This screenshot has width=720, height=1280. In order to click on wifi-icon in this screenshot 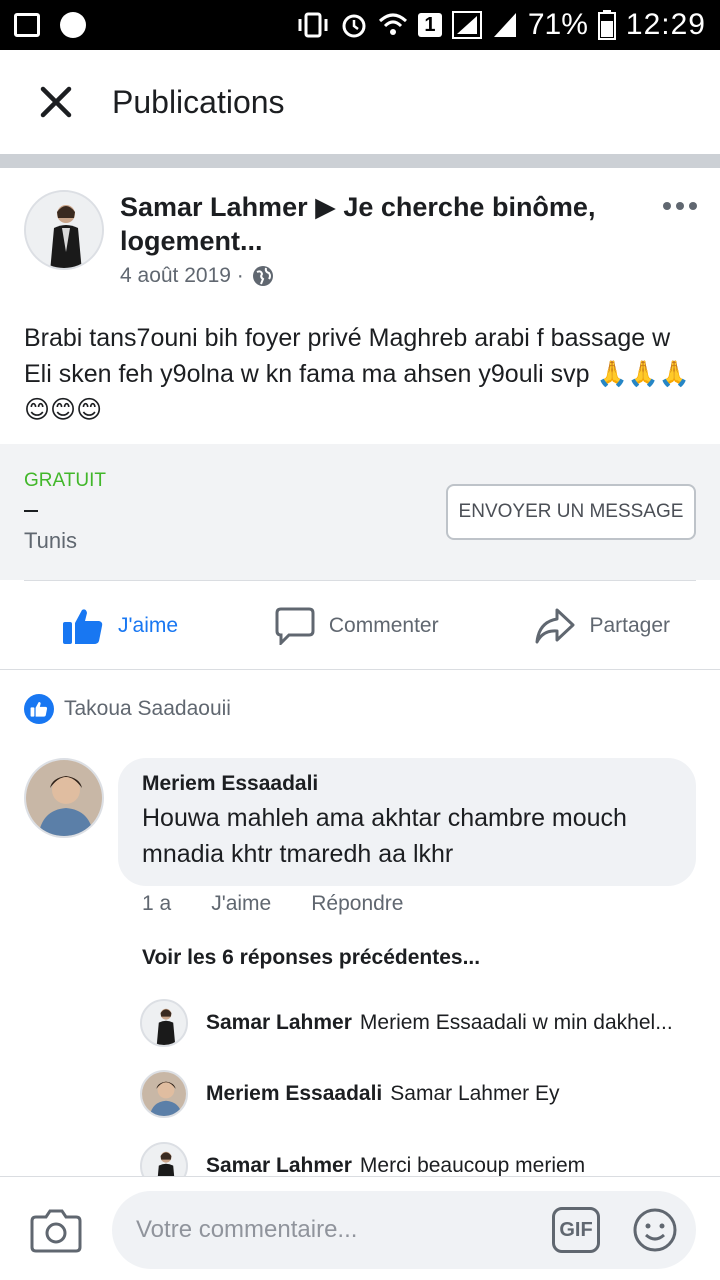, I will do `click(392, 24)`.